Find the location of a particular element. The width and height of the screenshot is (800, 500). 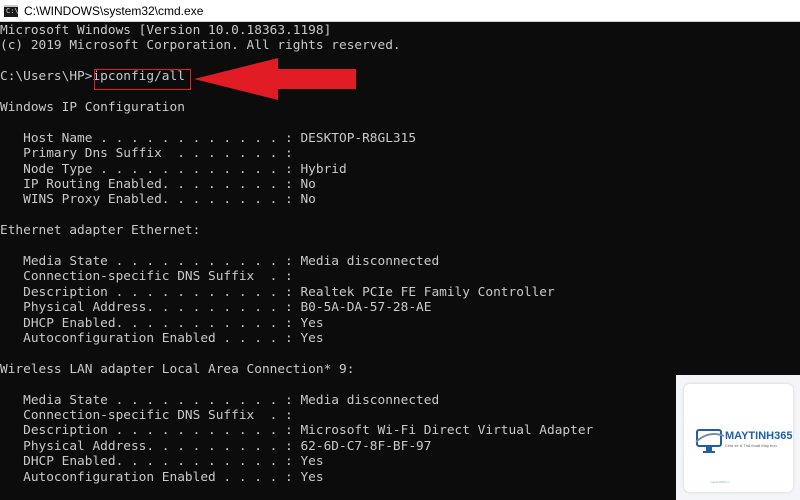

brand-name: MAYTINH365 is located at coordinates (759, 436).